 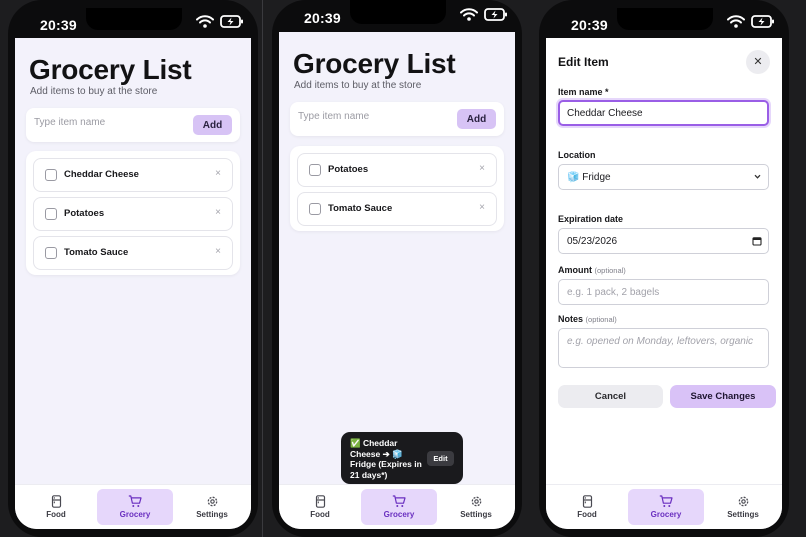 I want to click on modal-title: Edit Item, so click(x=583, y=62).